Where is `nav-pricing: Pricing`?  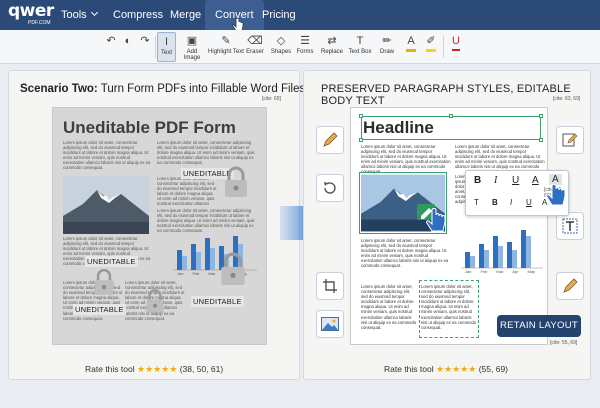
nav-pricing: Pricing is located at coordinates (279, 15).